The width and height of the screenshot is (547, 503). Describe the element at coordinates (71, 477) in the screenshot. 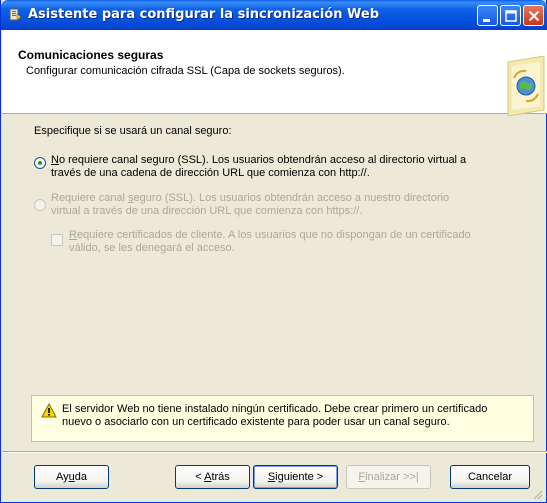

I see `help-button: Ayuda` at that location.